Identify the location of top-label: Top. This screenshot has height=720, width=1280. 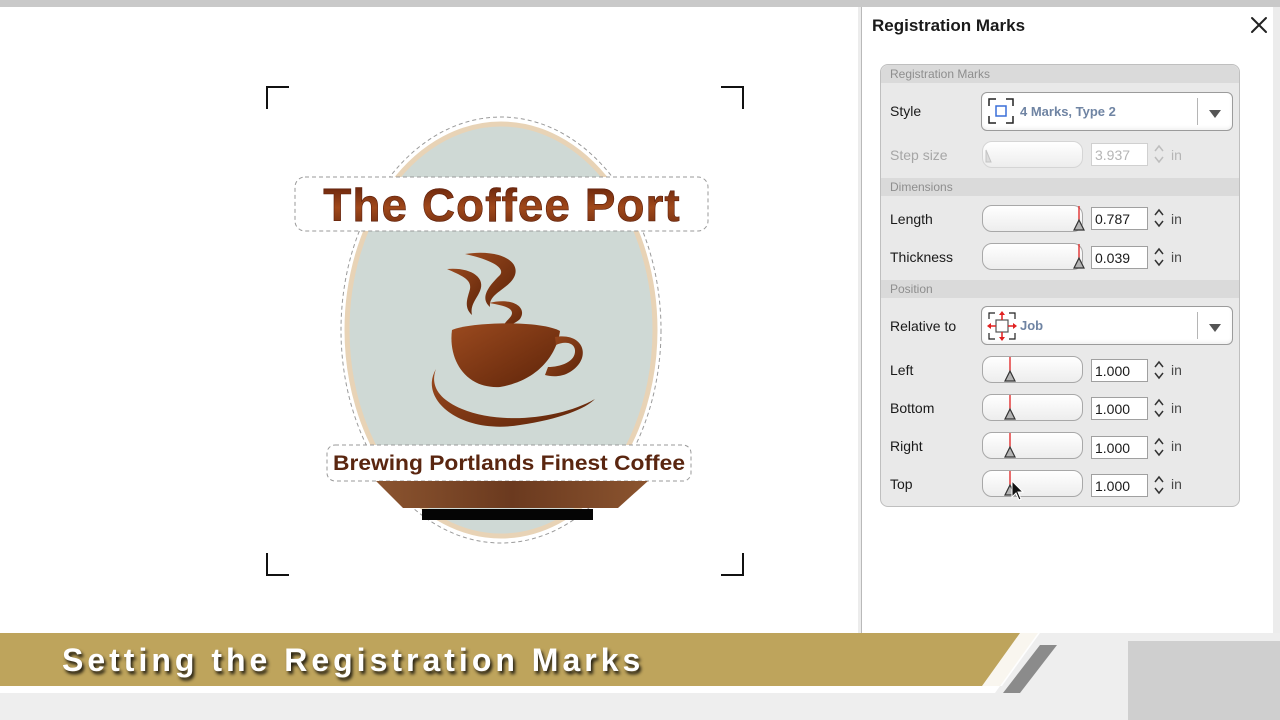
(901, 484).